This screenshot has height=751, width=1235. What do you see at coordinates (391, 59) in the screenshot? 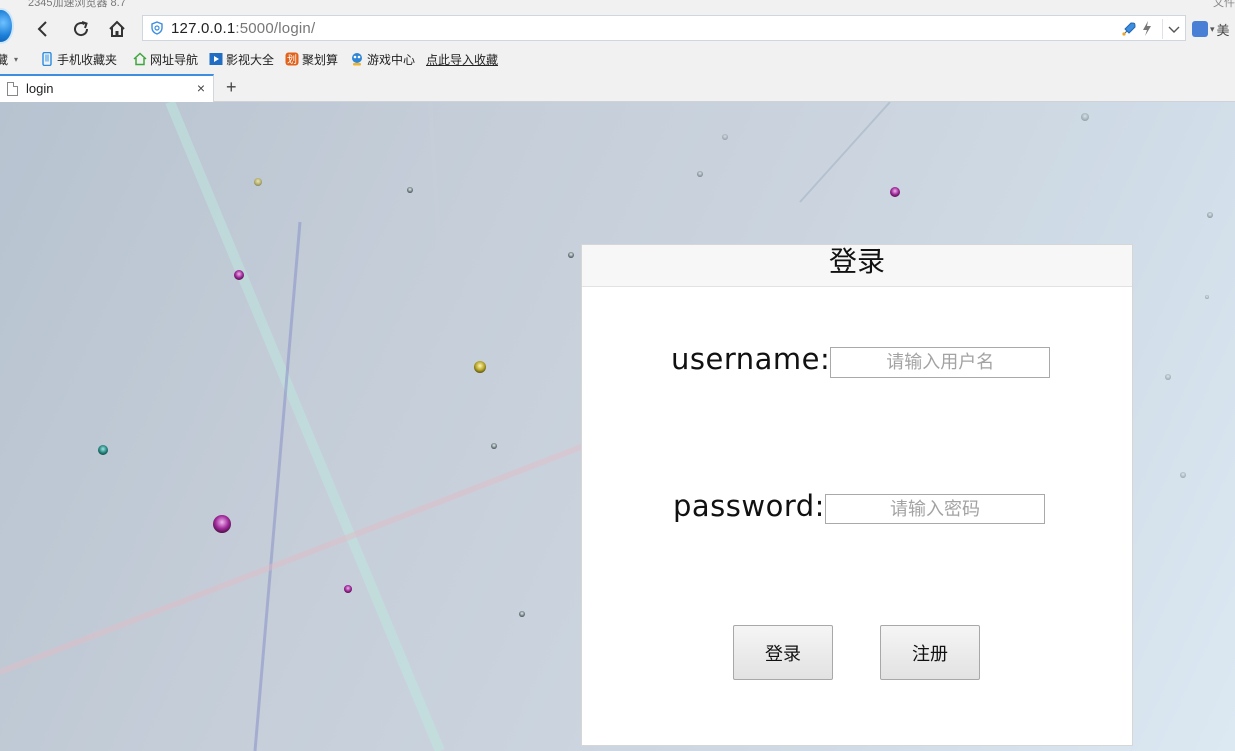
I see `bookmark-label: 游戏中心` at bounding box center [391, 59].